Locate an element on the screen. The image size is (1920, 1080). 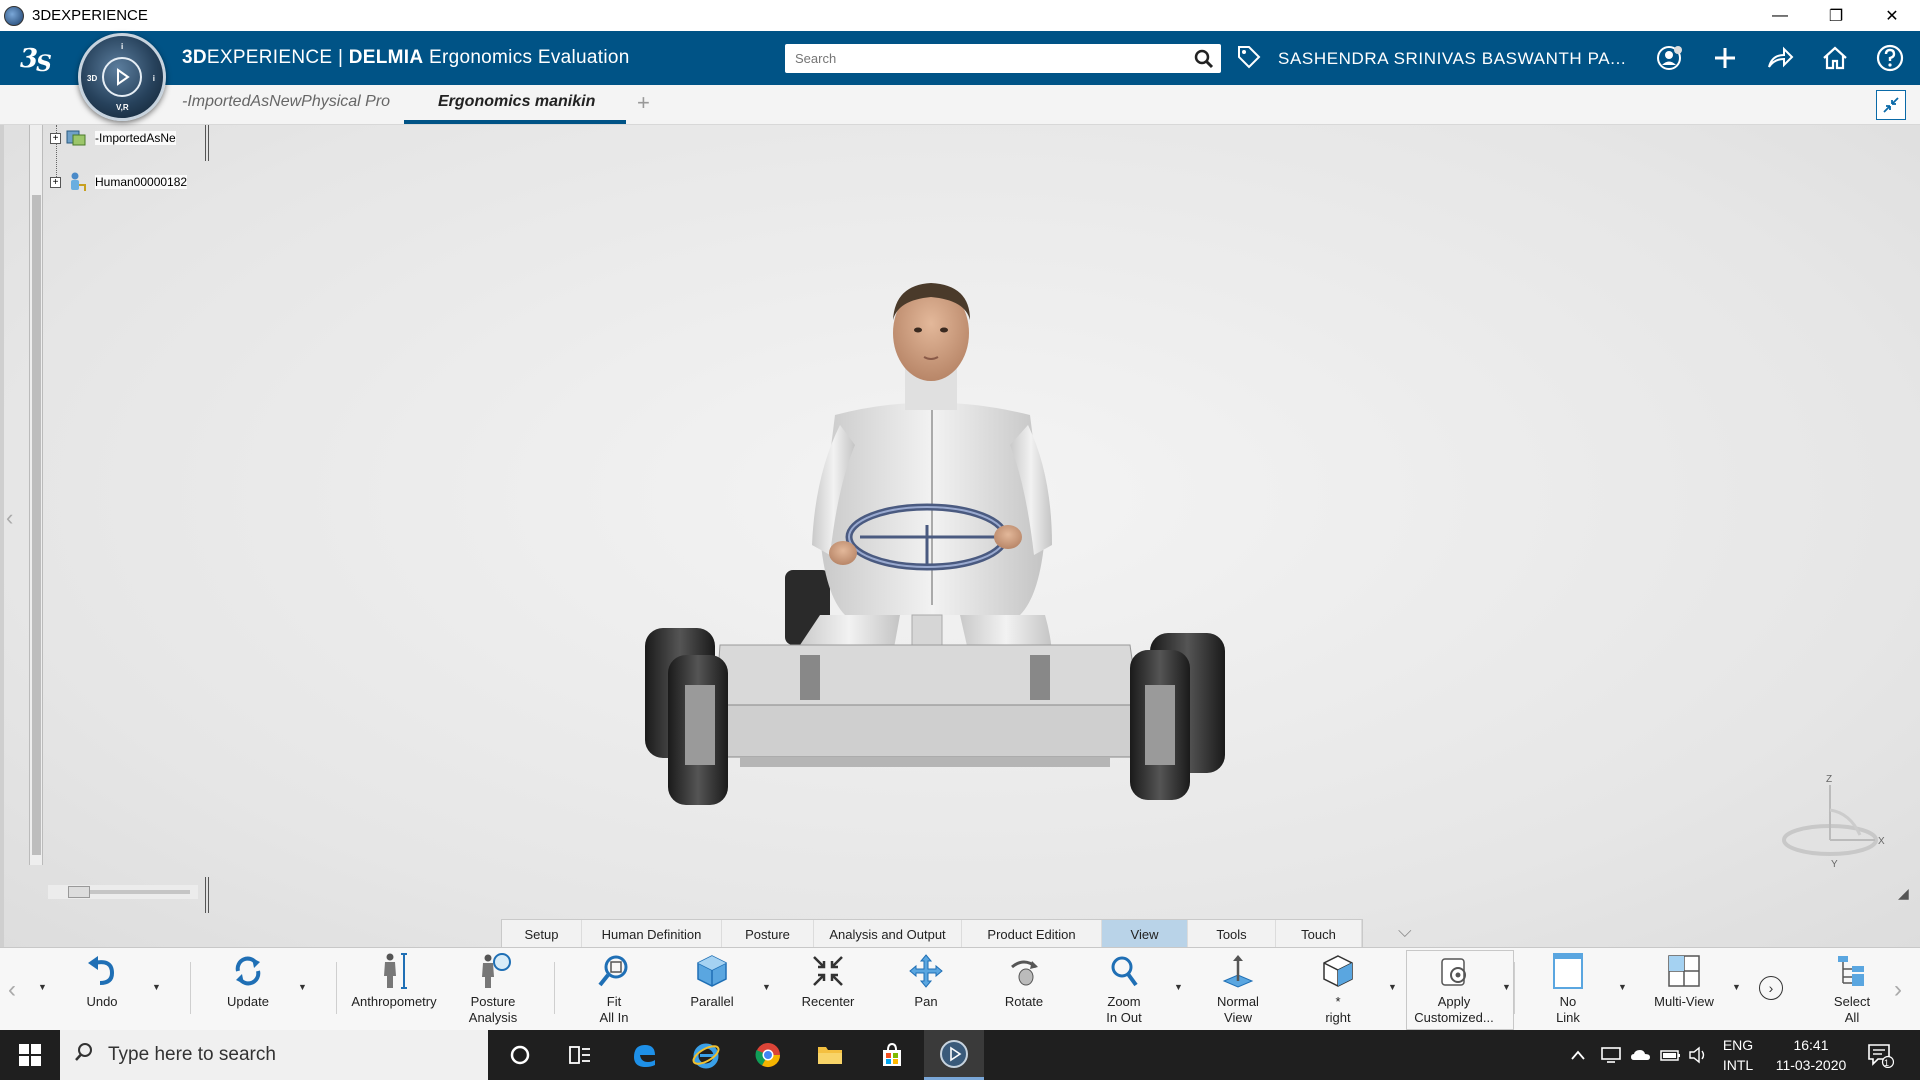
section-tab-tools: Tools is located at coordinates (1232, 934).